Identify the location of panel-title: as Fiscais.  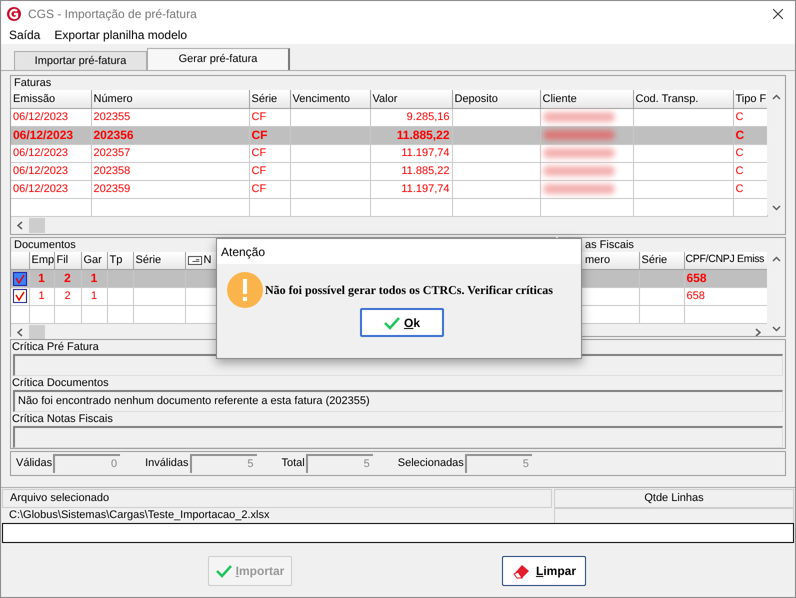
(609, 245).